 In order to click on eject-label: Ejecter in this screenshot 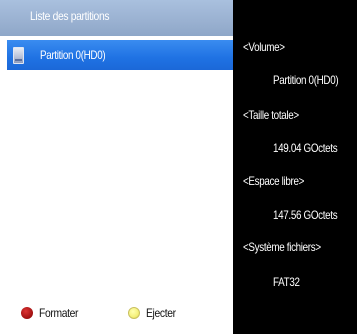, I will do `click(161, 313)`.